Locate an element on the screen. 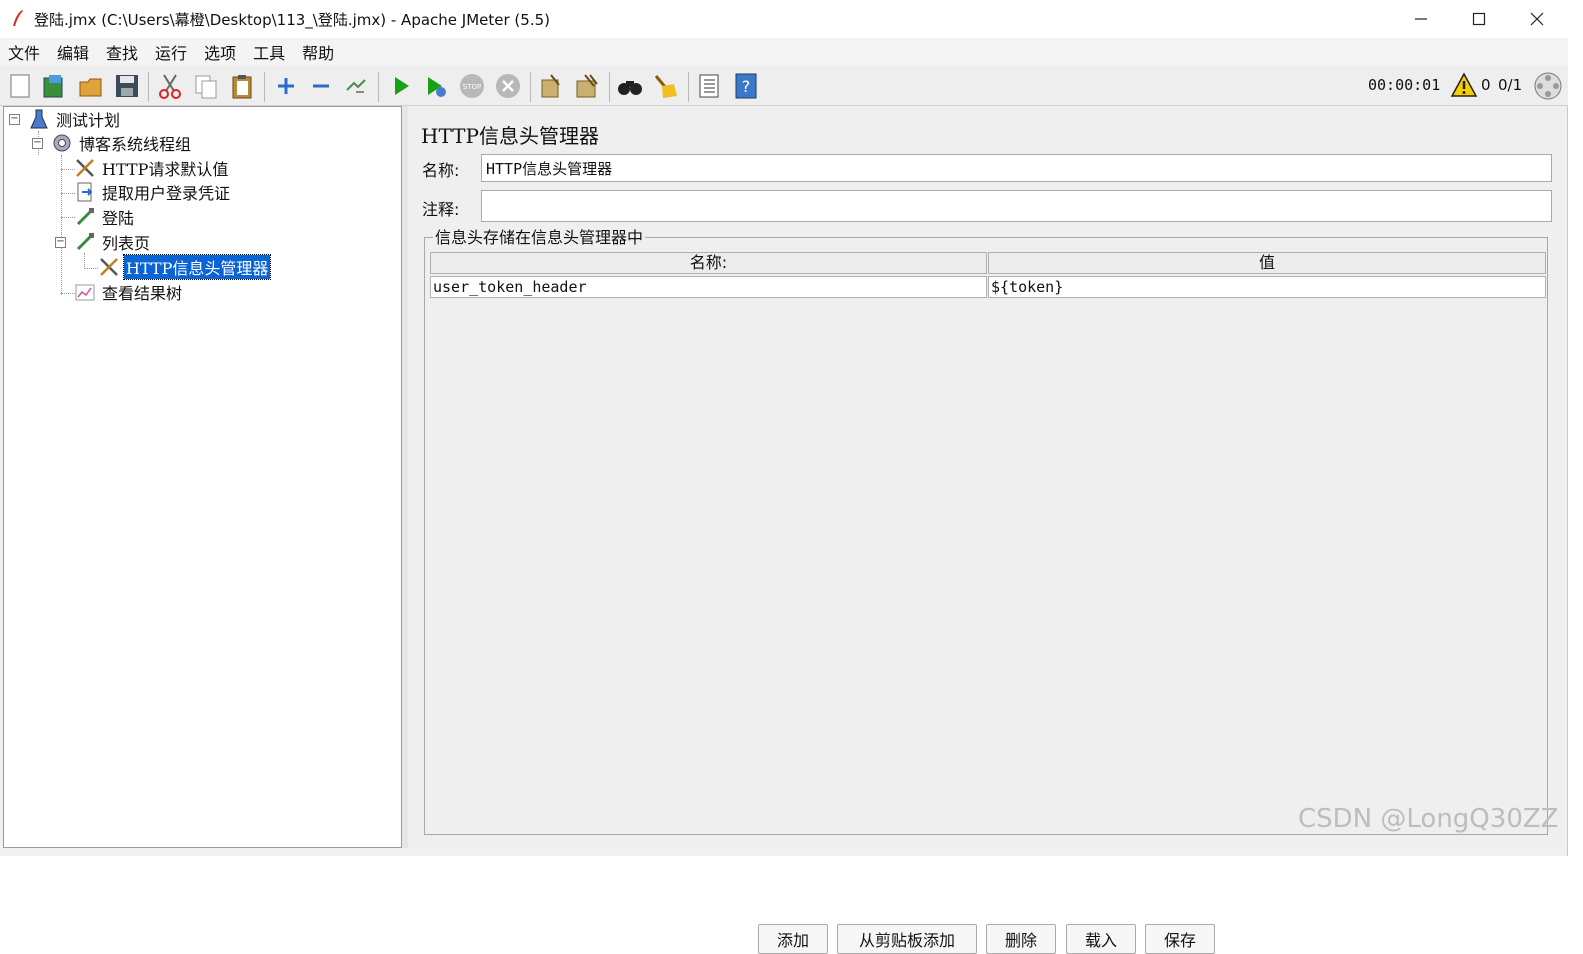 Image resolution: width=1583 pixels, height=954 pixels. column-header-name: 名称: is located at coordinates (708, 263).